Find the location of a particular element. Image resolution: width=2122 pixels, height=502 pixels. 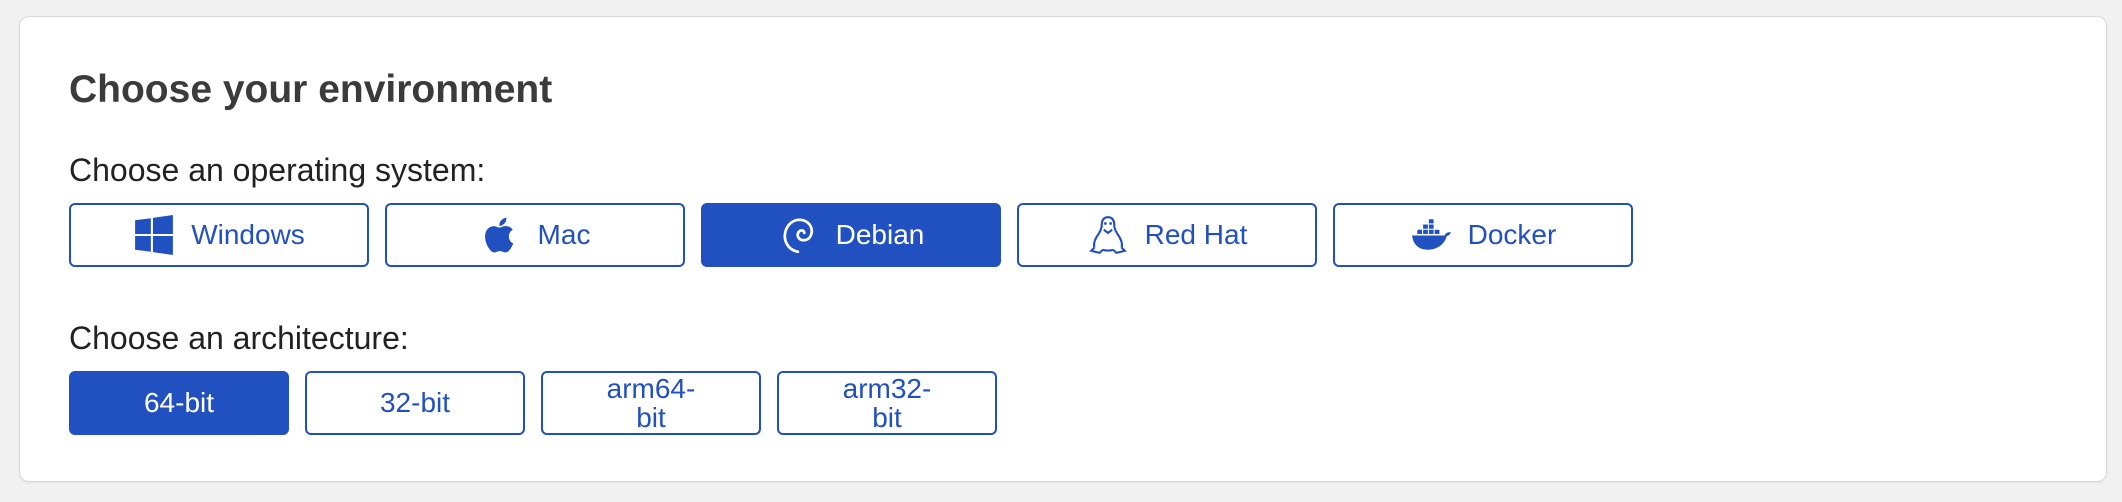

arch-button-label: 64-bit is located at coordinates (179, 403).